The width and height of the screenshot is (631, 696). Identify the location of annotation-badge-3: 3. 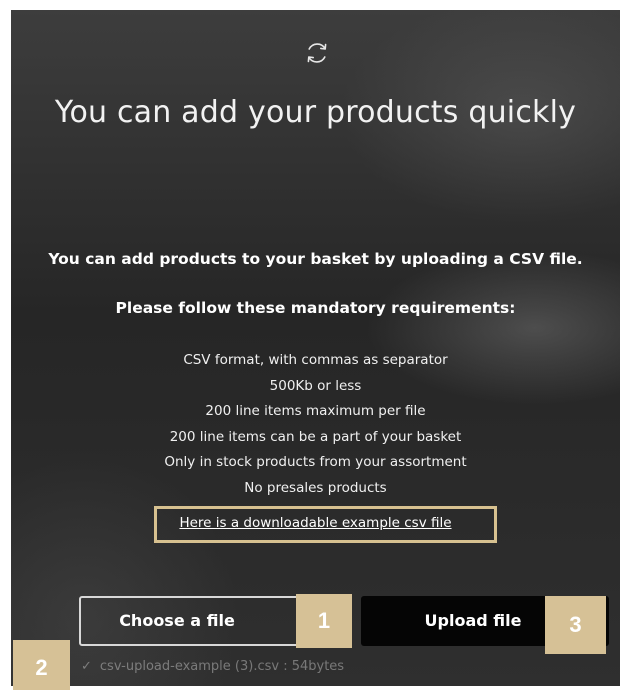
(575, 625).